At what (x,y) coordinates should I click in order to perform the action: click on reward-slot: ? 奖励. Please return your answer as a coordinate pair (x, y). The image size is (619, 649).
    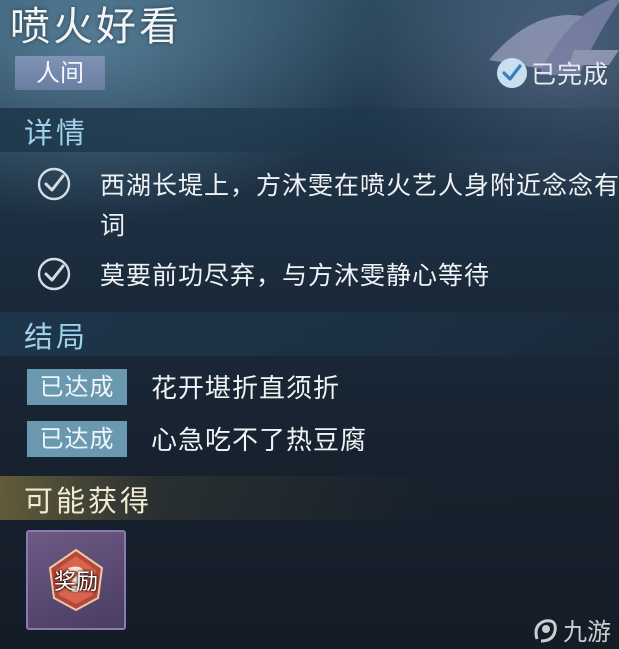
    Looking at the image, I should click on (76, 580).